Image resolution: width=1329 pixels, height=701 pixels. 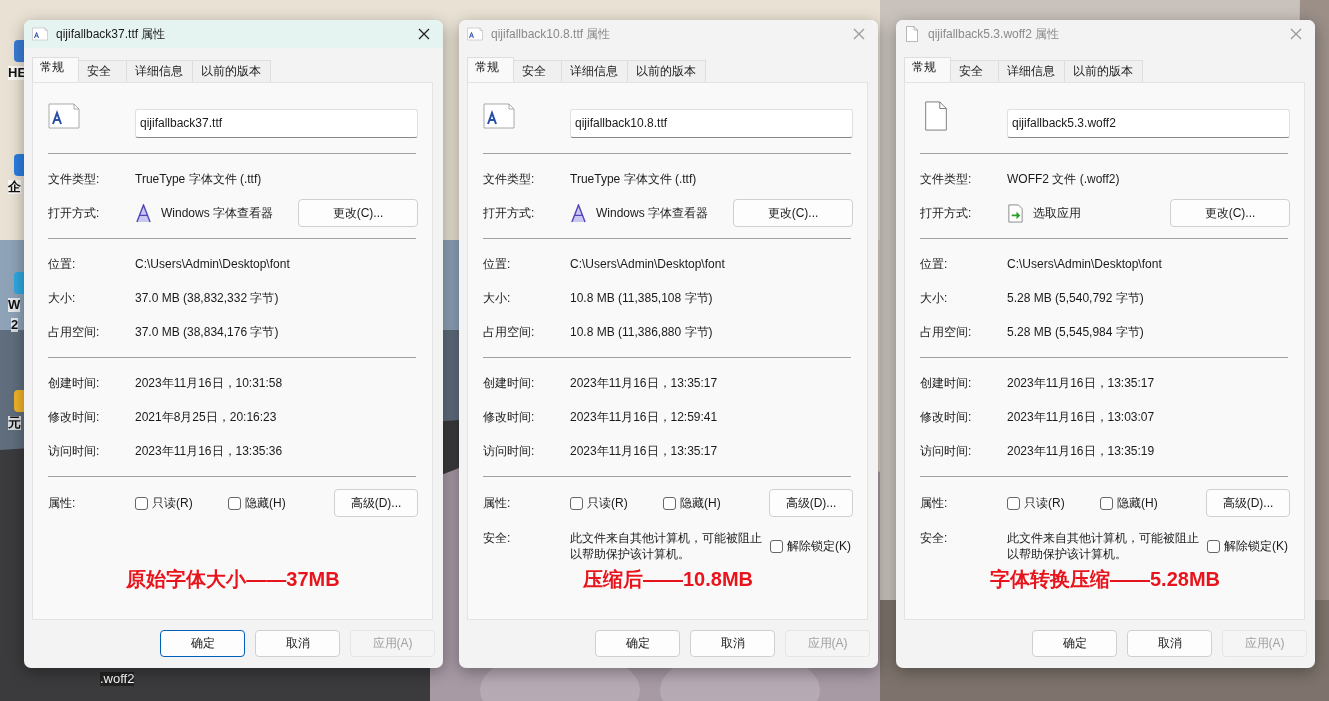 What do you see at coordinates (994, 34) in the screenshot?
I see `window-title: qijifallback5.3.woff2 属性` at bounding box center [994, 34].